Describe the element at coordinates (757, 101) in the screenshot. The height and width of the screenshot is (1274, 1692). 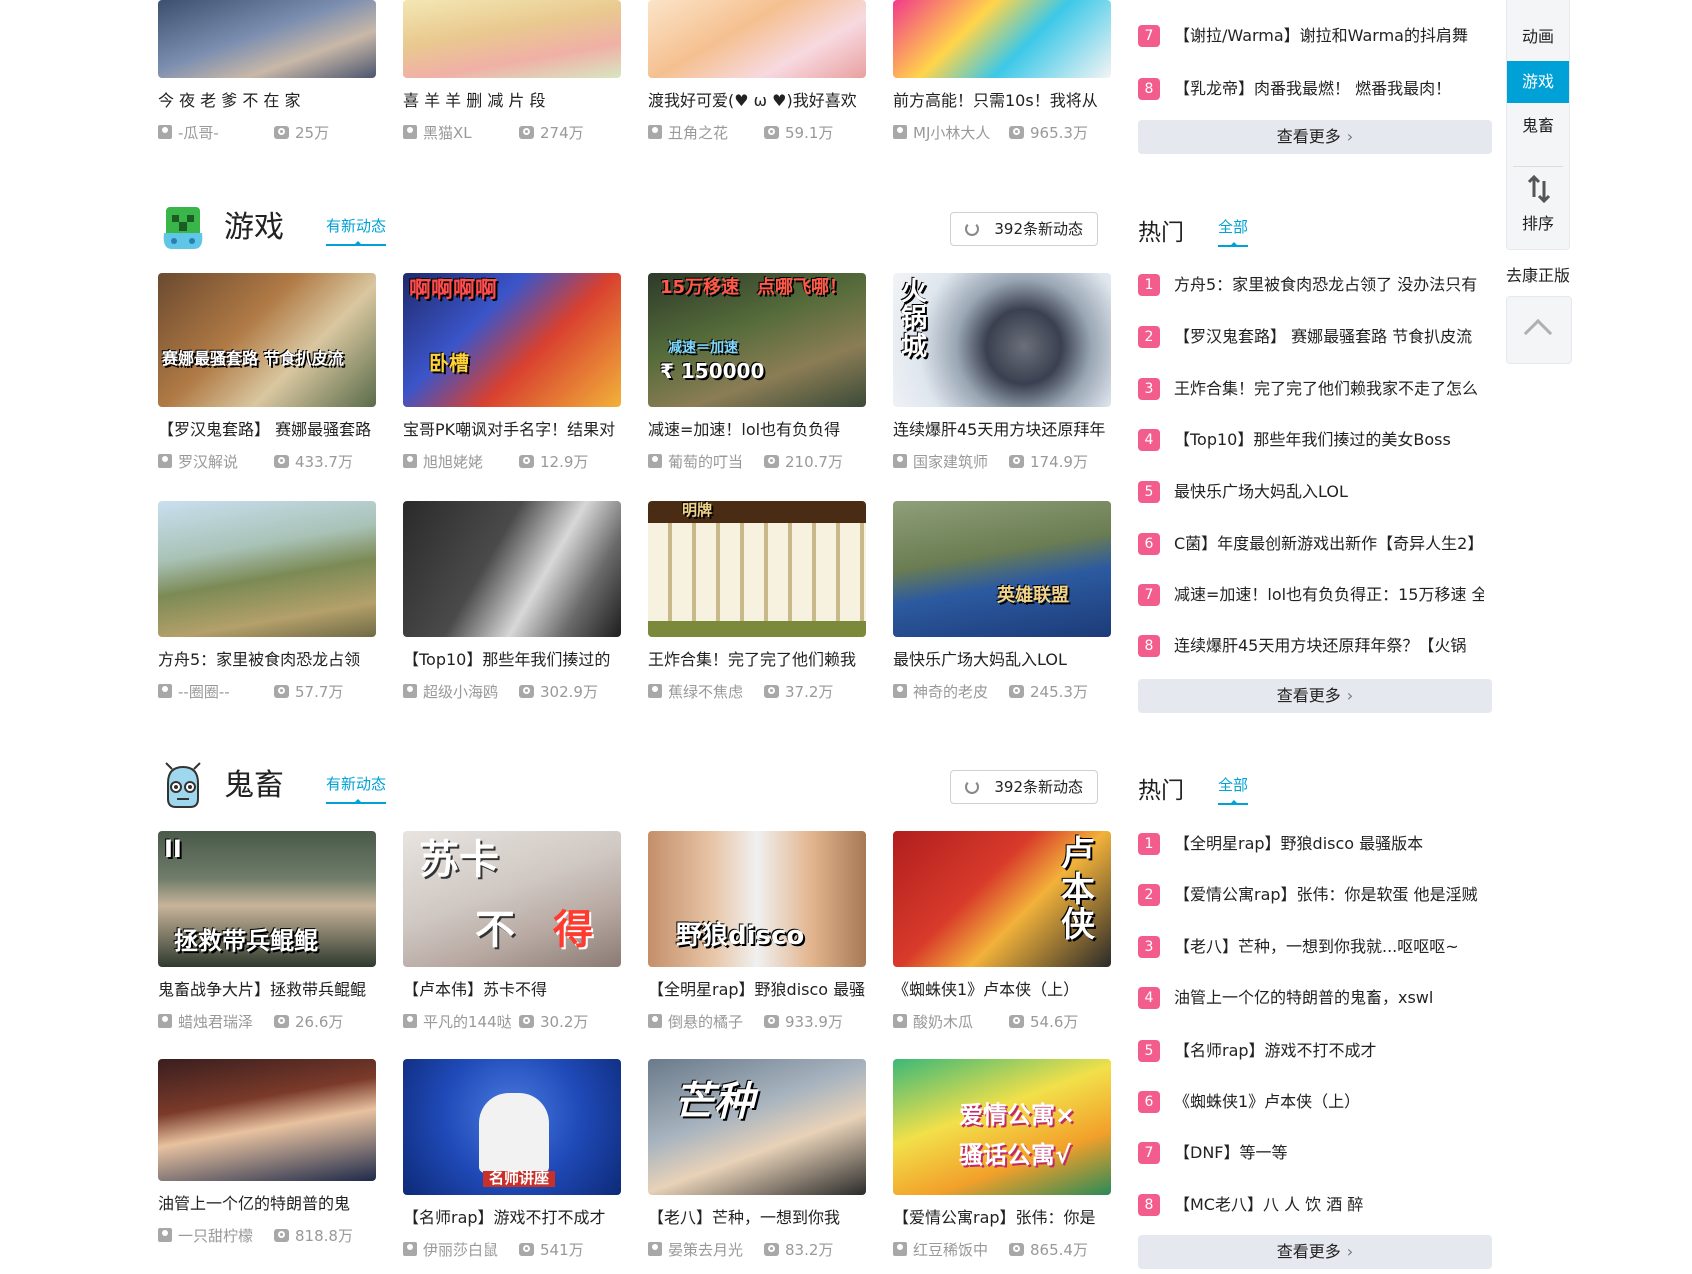
I see `video-title: 渡我好可爱(♥ ω ♥)我好喜欢` at that location.